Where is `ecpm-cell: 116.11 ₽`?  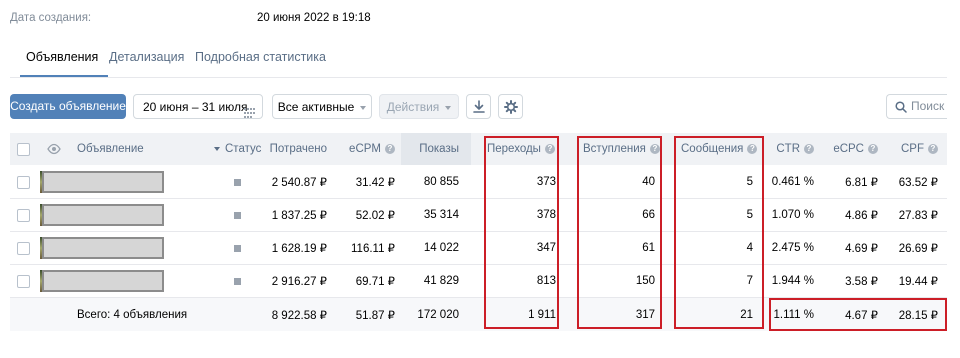 ecpm-cell: 116.11 ₽ is located at coordinates (373, 249).